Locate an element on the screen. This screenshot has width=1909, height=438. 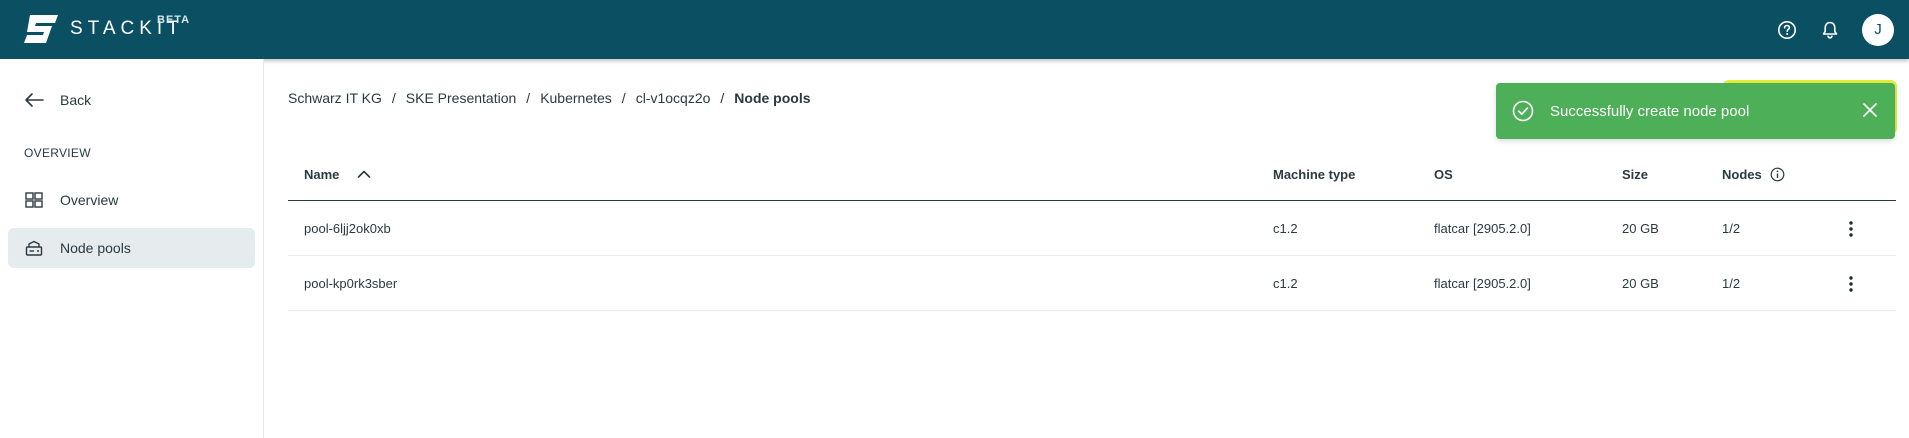
sort-ascending-icon is located at coordinates (364, 174).